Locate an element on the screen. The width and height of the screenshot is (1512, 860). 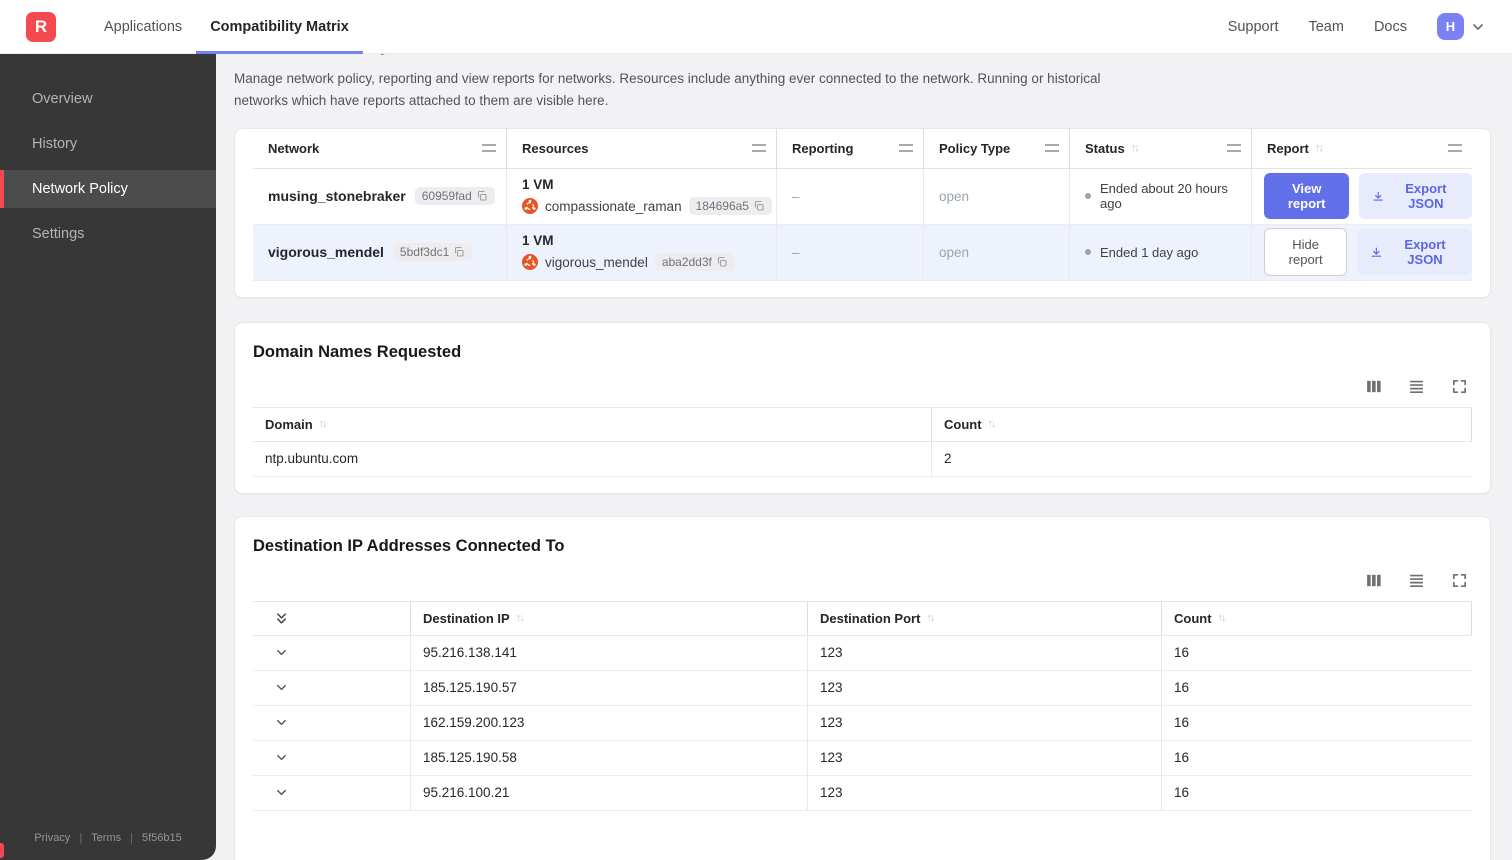
download-icon is located at coordinates (1376, 252).